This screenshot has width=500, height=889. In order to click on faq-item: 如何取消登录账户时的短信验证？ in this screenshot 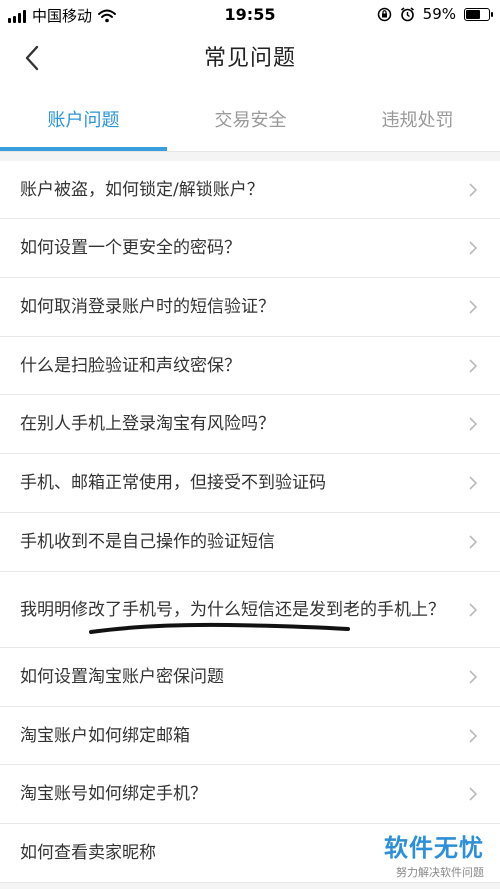, I will do `click(250, 307)`.